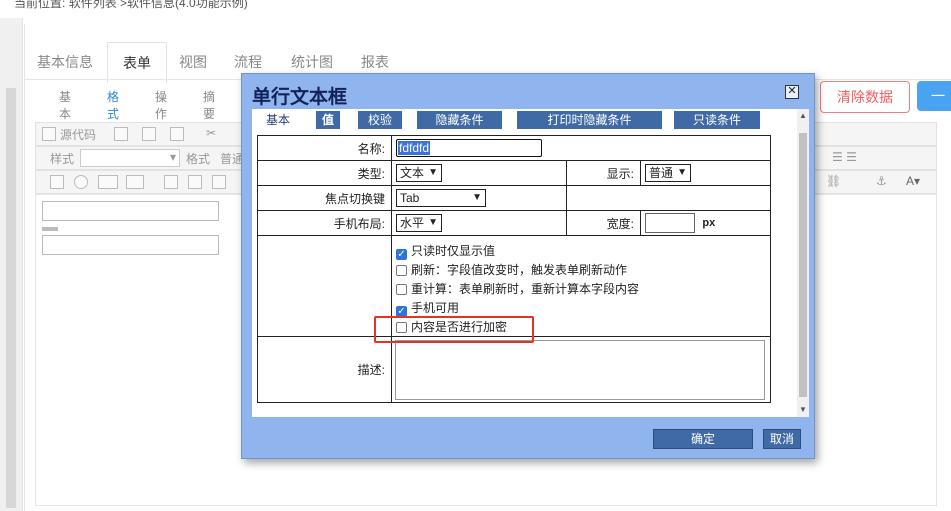 Image resolution: width=951 pixels, height=511 pixels. Describe the element at coordinates (65, 105) in the screenshot. I see `subtab-basic: 基本` at that location.